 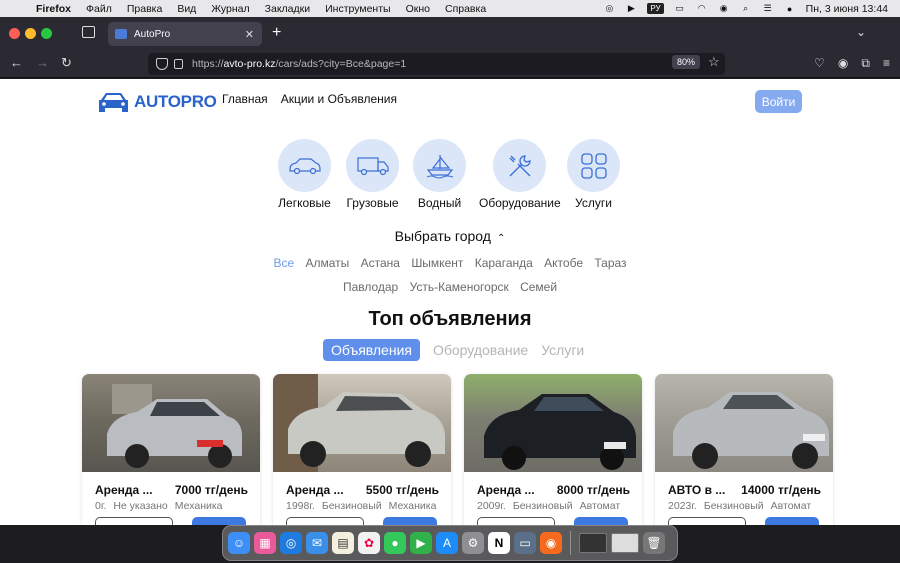 I want to click on control-center-icon: ☰, so click(x=768, y=8).